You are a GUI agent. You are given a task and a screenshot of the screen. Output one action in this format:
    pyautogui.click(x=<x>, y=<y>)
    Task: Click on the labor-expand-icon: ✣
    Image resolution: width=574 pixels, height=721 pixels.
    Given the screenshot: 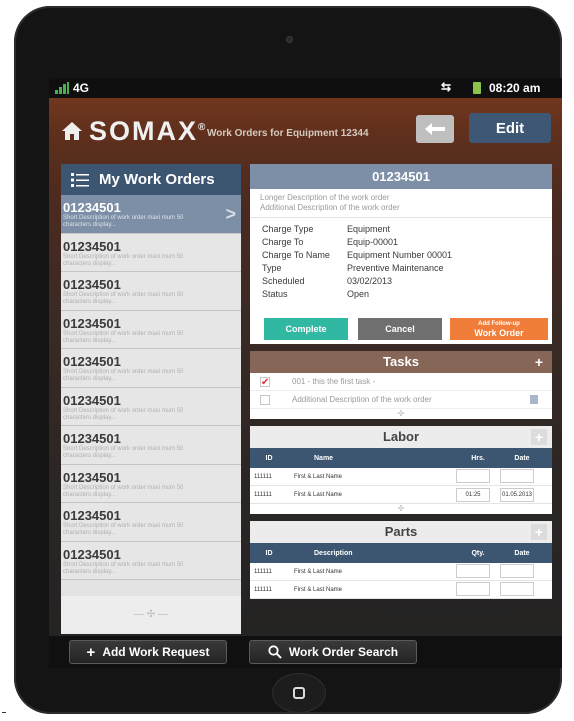 What is the action you would take?
    pyautogui.click(x=401, y=509)
    